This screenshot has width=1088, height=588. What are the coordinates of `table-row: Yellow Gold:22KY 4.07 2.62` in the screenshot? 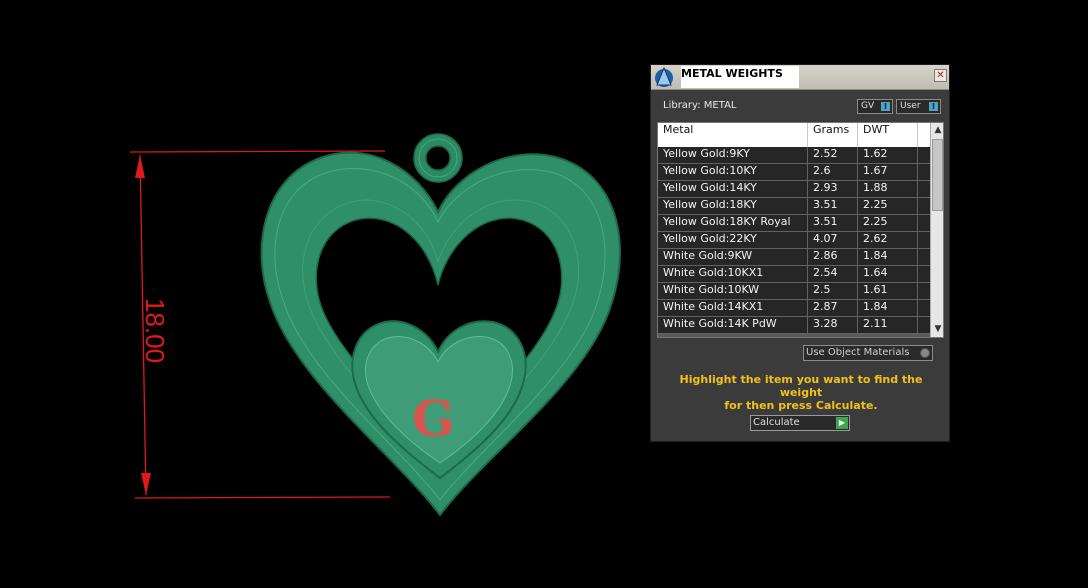 It's located at (794, 240).